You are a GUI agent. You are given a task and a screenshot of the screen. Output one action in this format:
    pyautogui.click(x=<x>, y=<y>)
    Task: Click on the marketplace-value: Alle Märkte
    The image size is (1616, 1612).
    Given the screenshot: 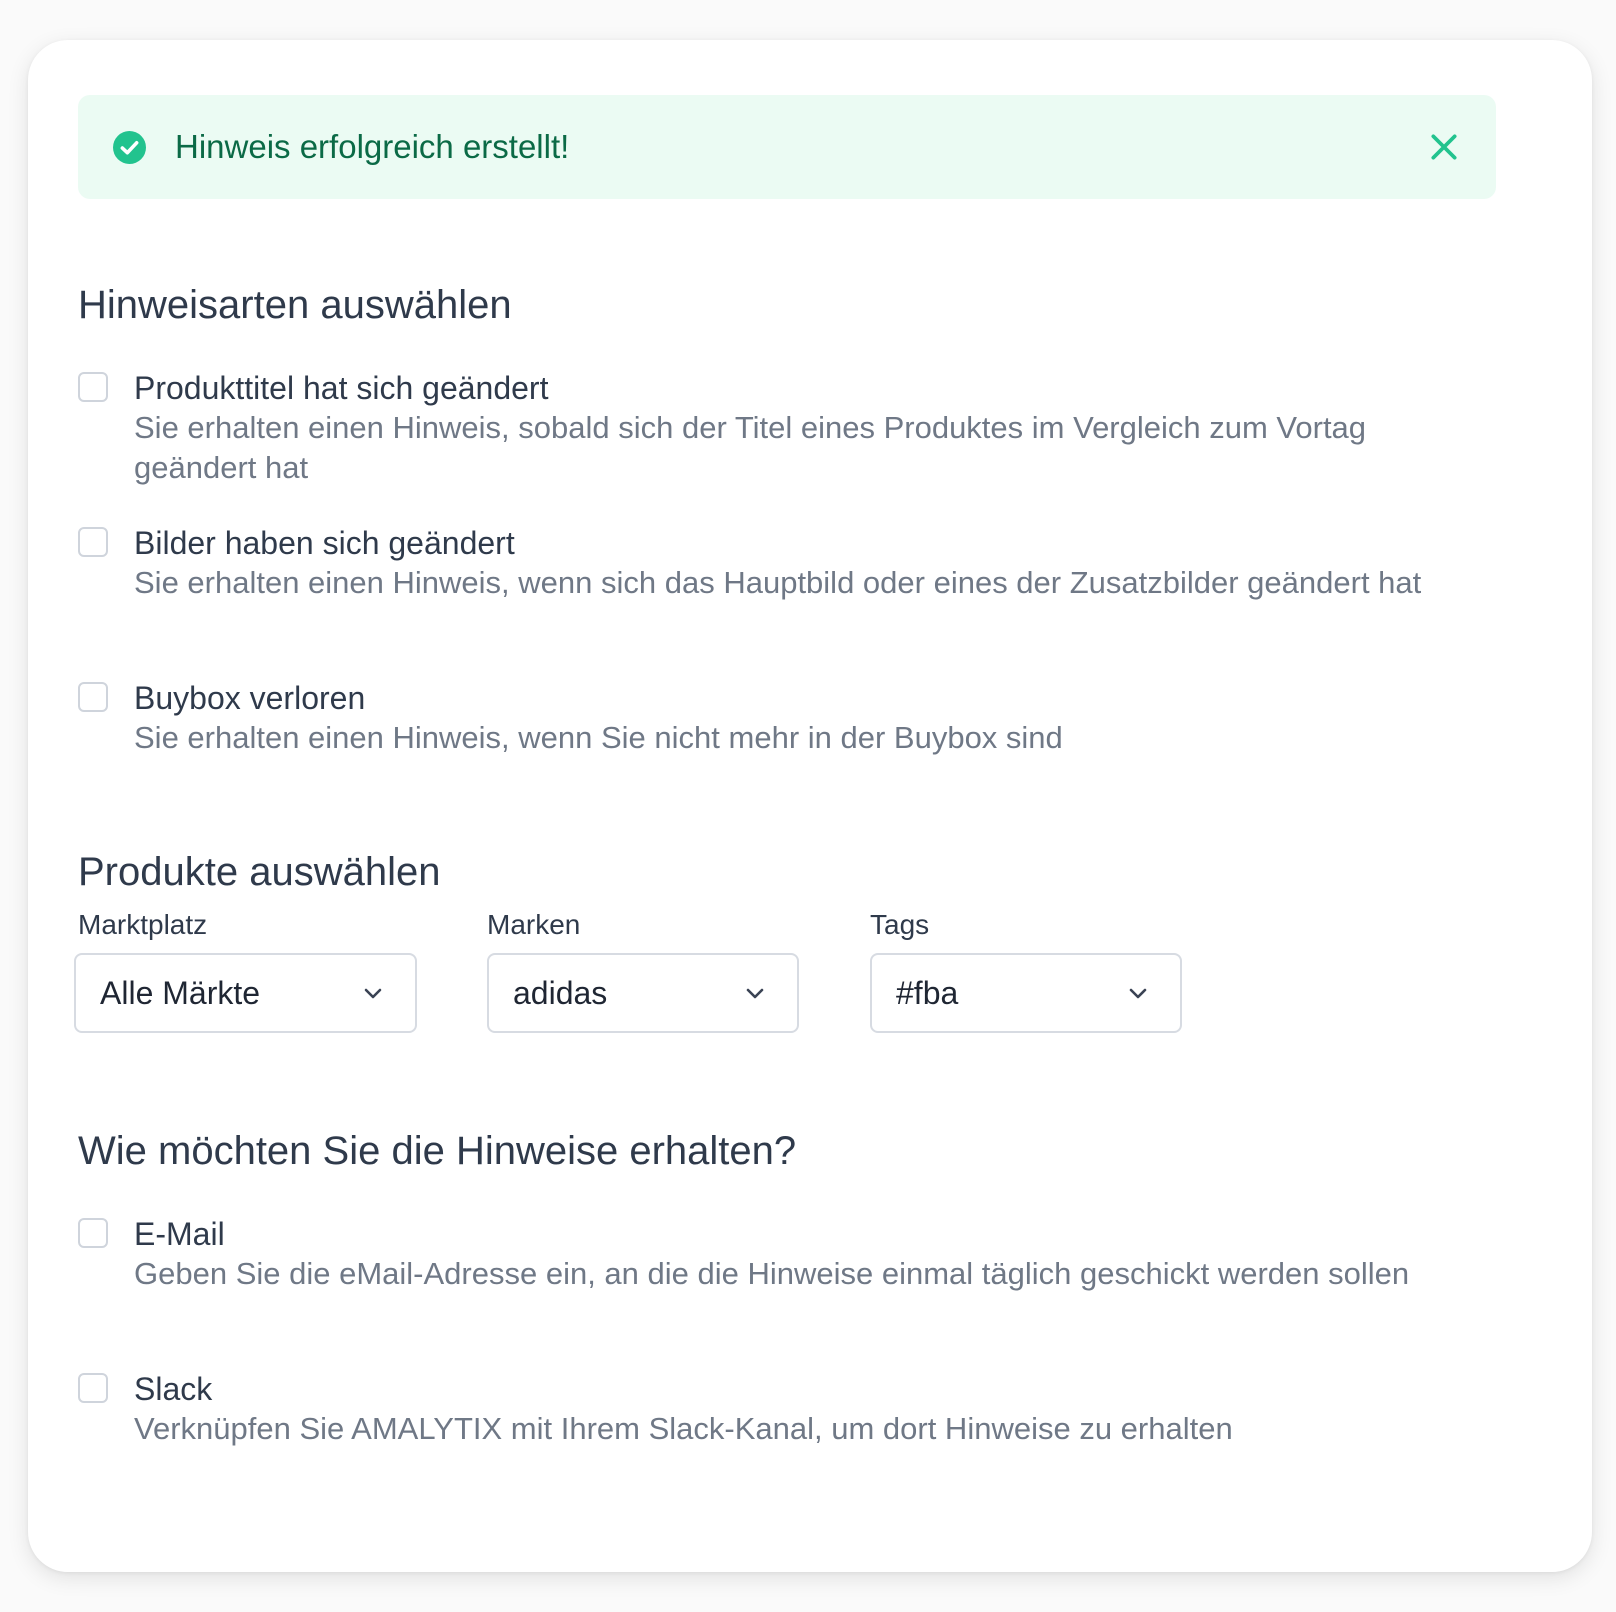 What is the action you would take?
    pyautogui.click(x=180, y=993)
    